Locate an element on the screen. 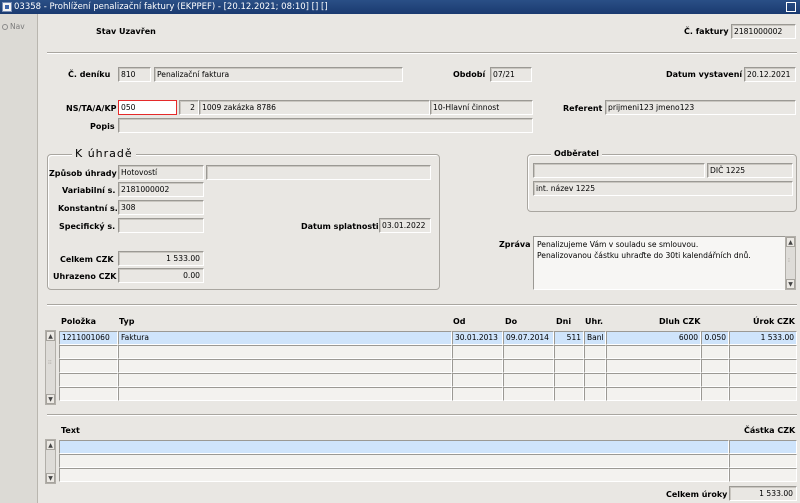 Image resolution: width=800 pixels, height=503 pixels. zprava-scrollbar: ▲ ⁝ ▼ is located at coordinates (790, 263).